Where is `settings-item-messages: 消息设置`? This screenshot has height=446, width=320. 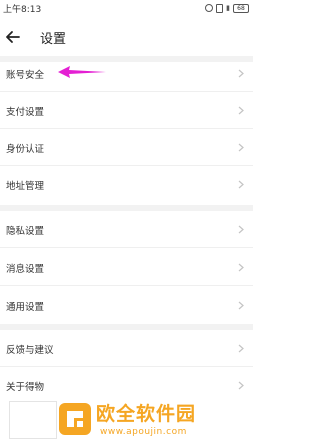
settings-item-messages: 消息设置 is located at coordinates (126, 267).